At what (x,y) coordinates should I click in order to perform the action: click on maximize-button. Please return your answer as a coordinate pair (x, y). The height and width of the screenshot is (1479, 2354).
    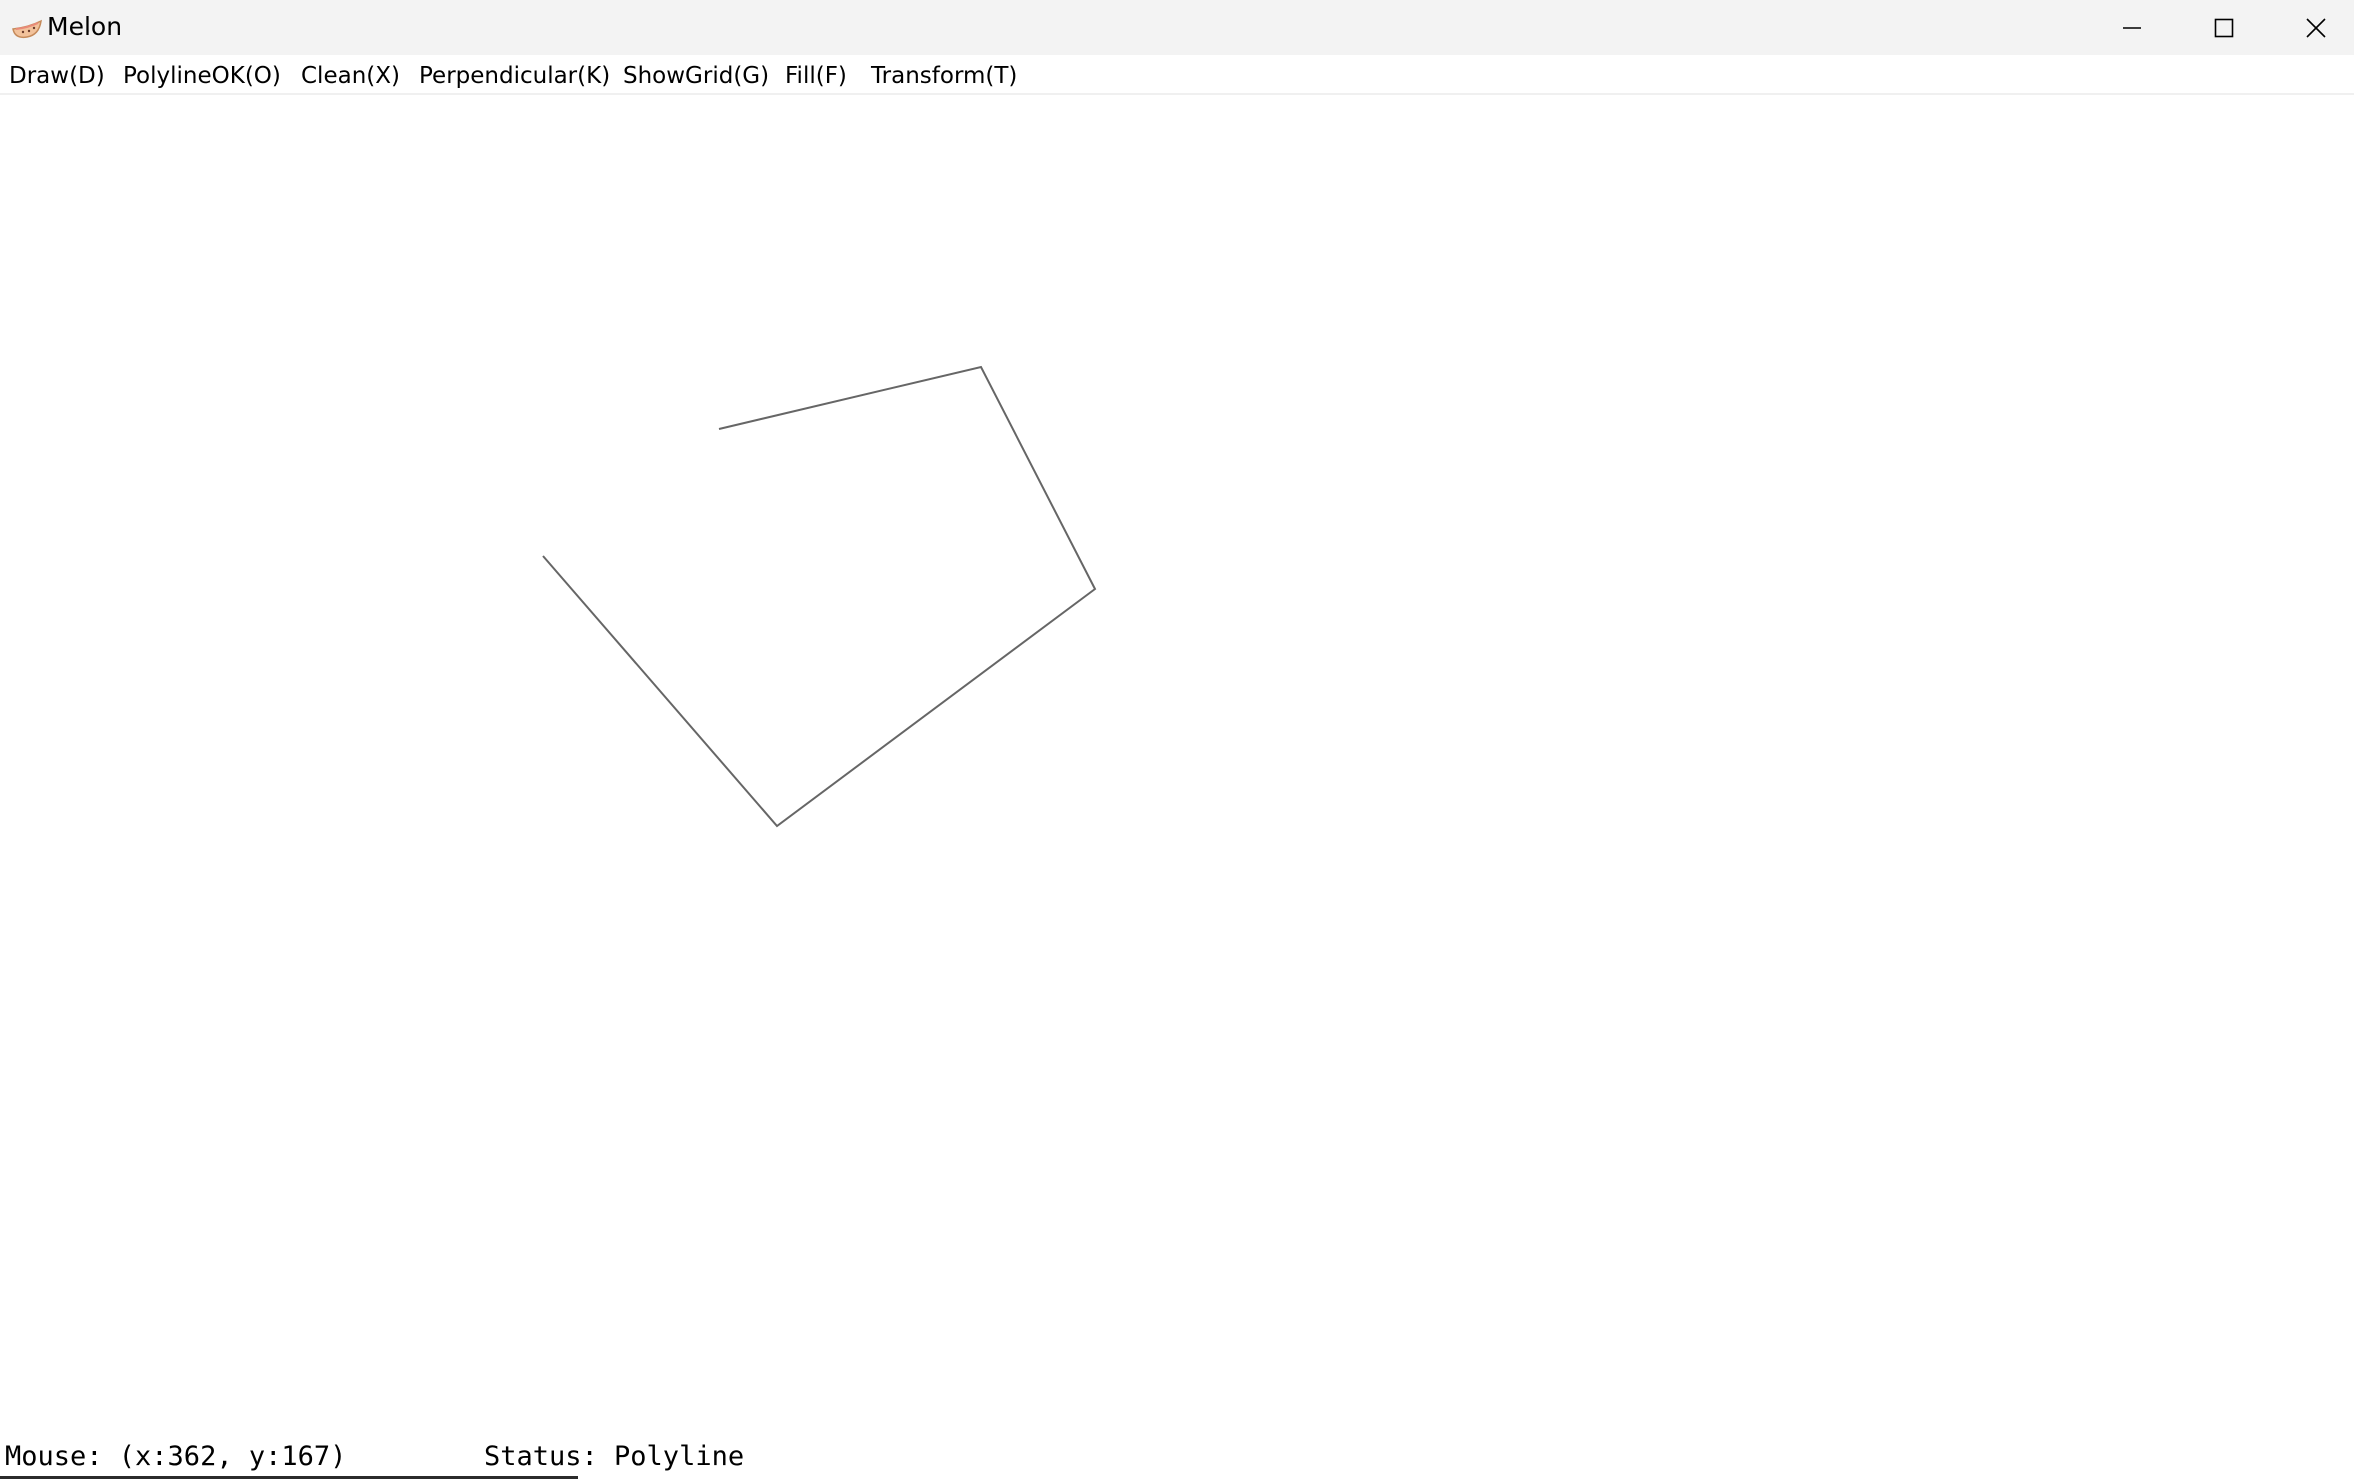
    Looking at the image, I should click on (2224, 27).